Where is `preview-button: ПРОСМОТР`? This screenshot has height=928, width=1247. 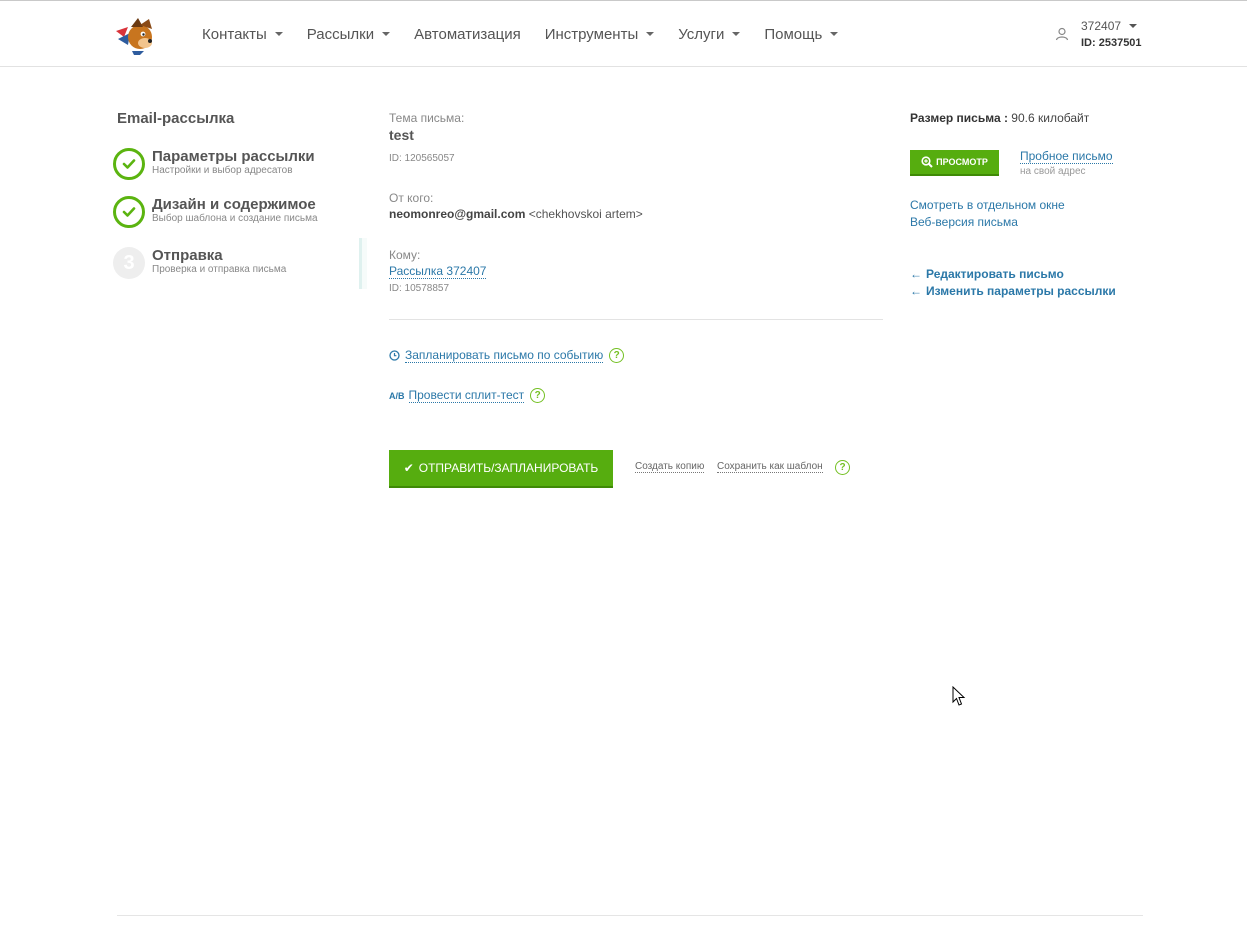
preview-button: ПРОСМОТР is located at coordinates (954, 163).